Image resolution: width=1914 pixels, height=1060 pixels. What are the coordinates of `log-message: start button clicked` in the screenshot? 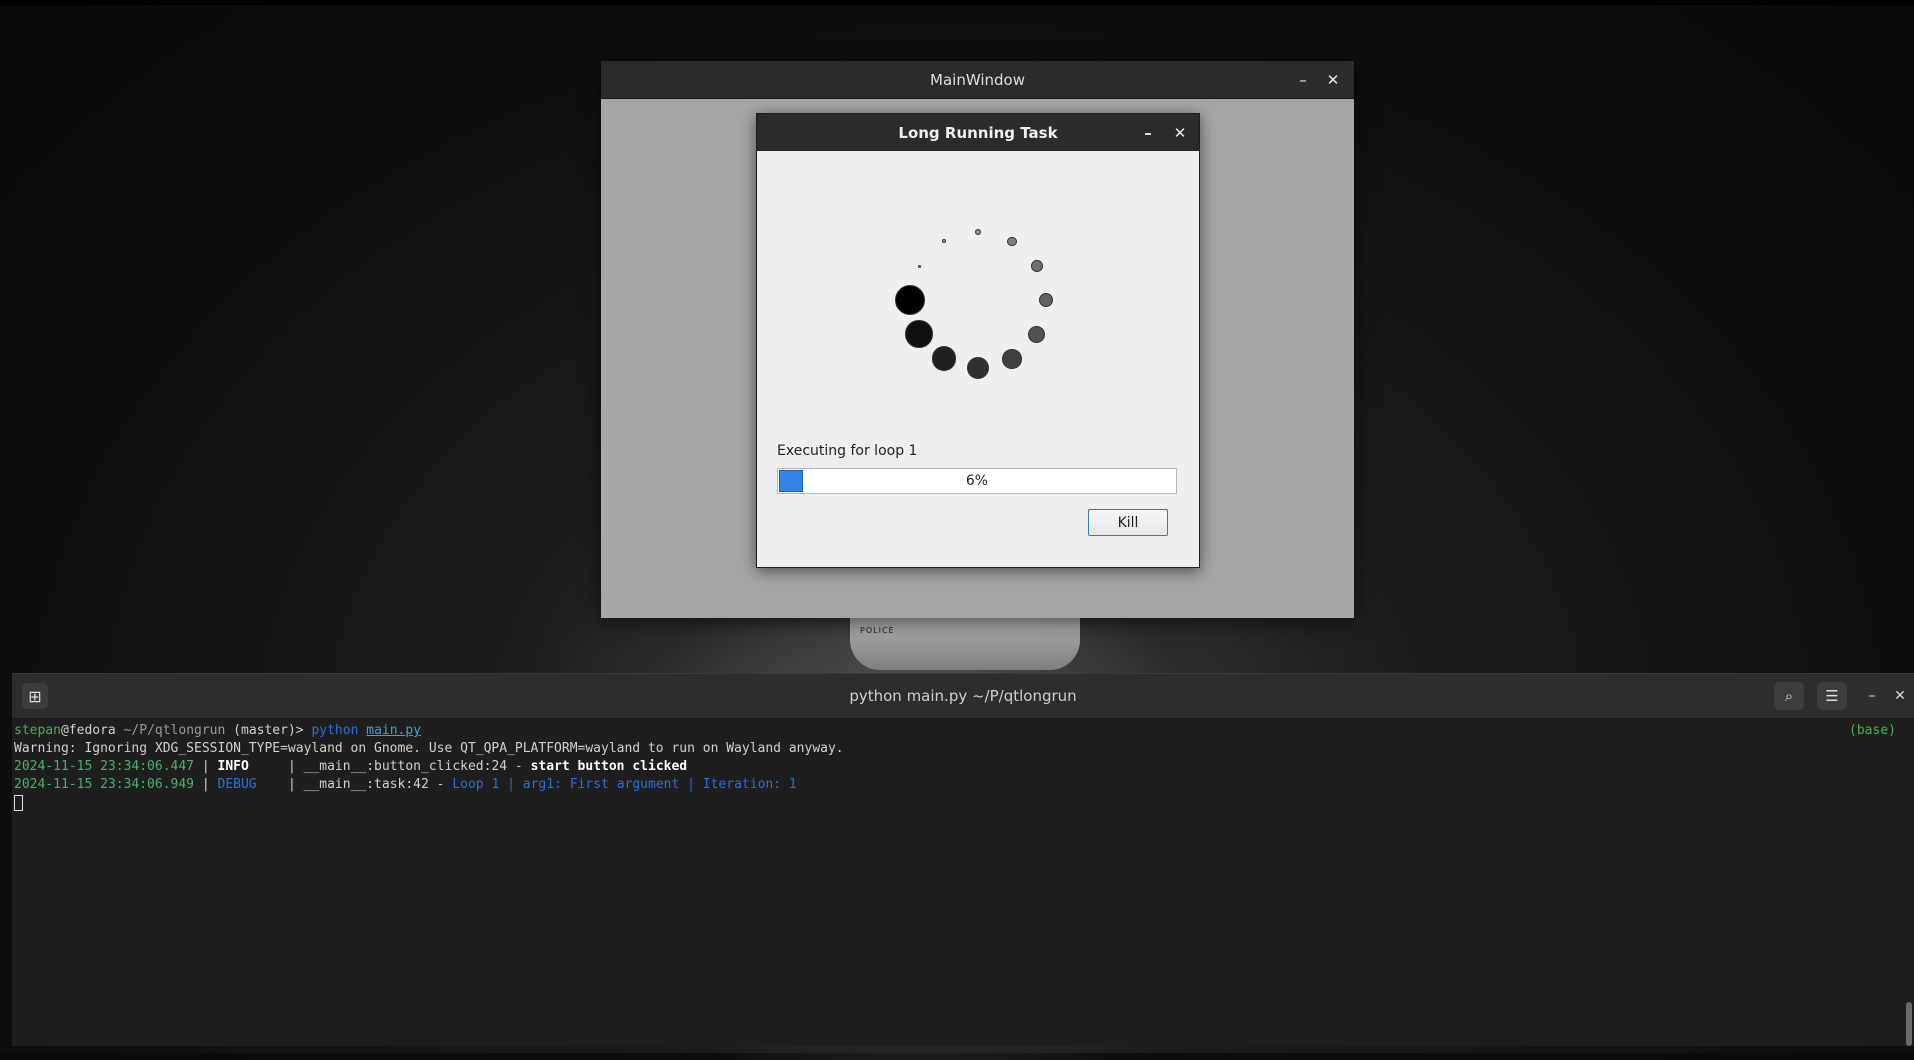 It's located at (609, 766).